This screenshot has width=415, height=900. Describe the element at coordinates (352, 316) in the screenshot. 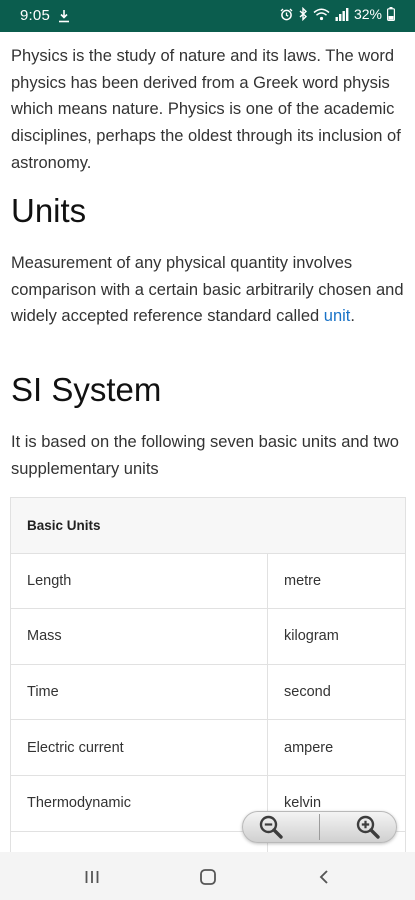

I see `units-period: .` at that location.